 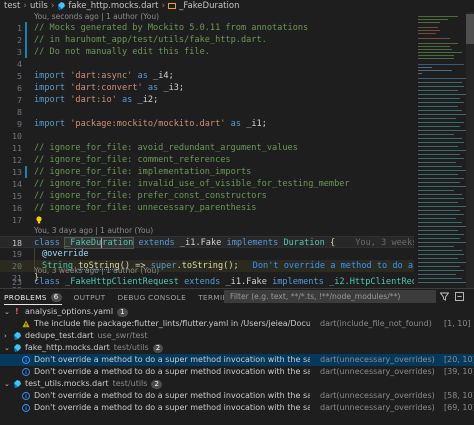 I want to click on minimap, so click(x=444, y=150).